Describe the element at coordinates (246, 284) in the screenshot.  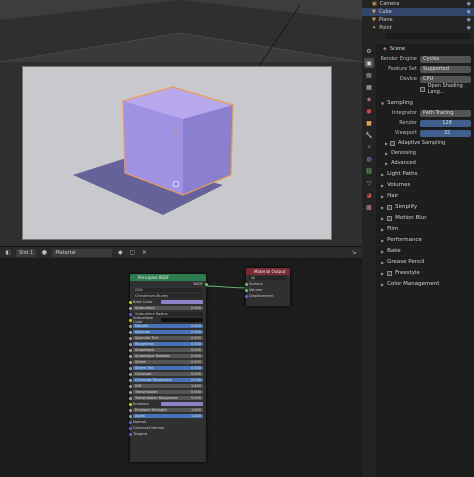
I see `surface-socket` at that location.